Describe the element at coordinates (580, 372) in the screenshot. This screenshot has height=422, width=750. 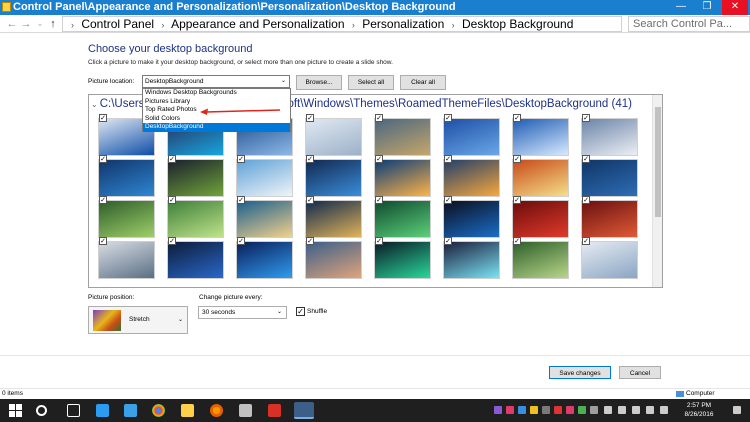
I see `save-changes-button: Save changes` at that location.